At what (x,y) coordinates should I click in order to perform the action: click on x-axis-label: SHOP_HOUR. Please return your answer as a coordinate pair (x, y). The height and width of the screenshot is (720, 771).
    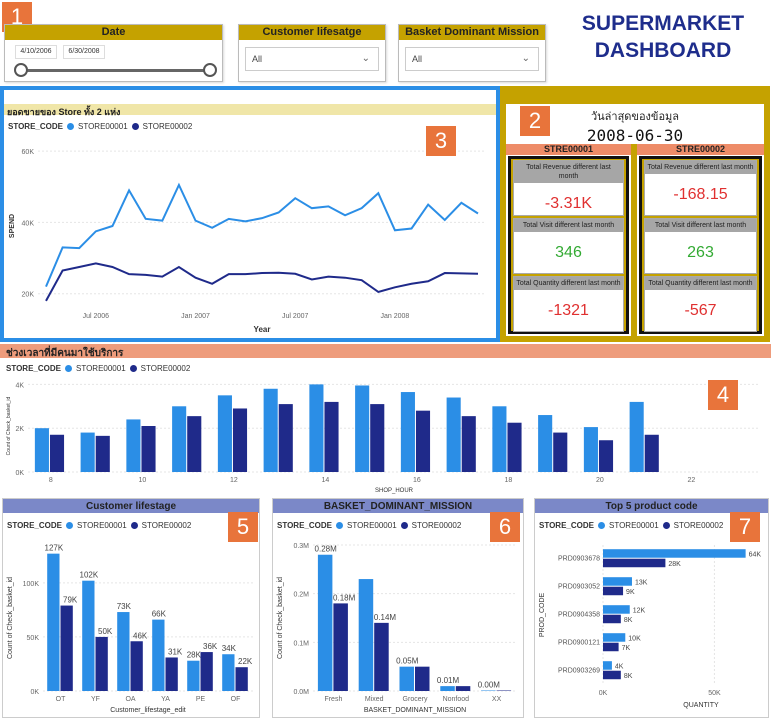
    Looking at the image, I should click on (394, 491).